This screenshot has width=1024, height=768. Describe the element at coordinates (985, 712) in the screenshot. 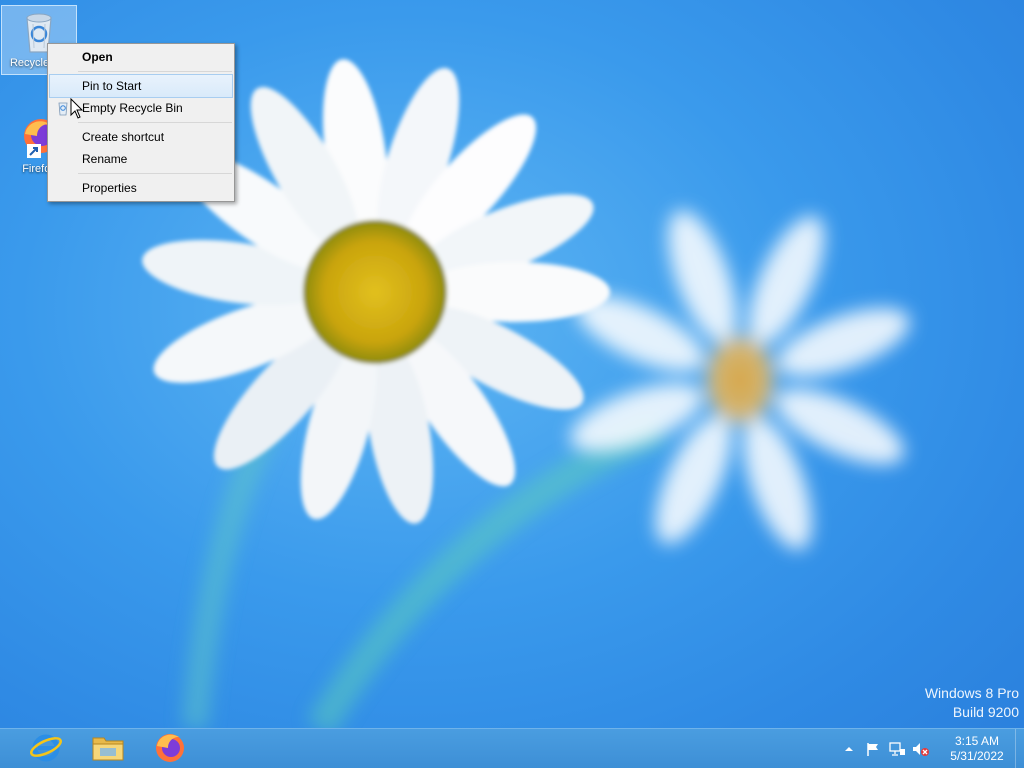

I see `watermark-build: Build 9200` at that location.